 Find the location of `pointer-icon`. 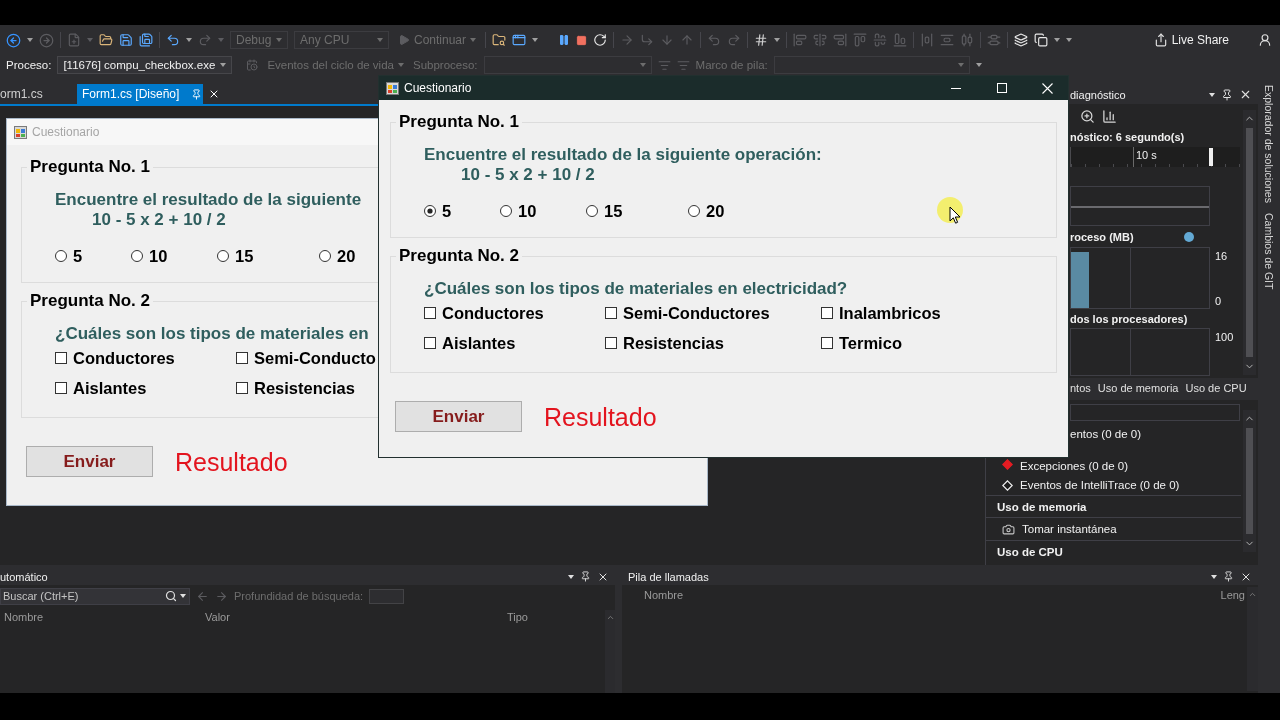

pointer-icon is located at coordinates (951, 212).